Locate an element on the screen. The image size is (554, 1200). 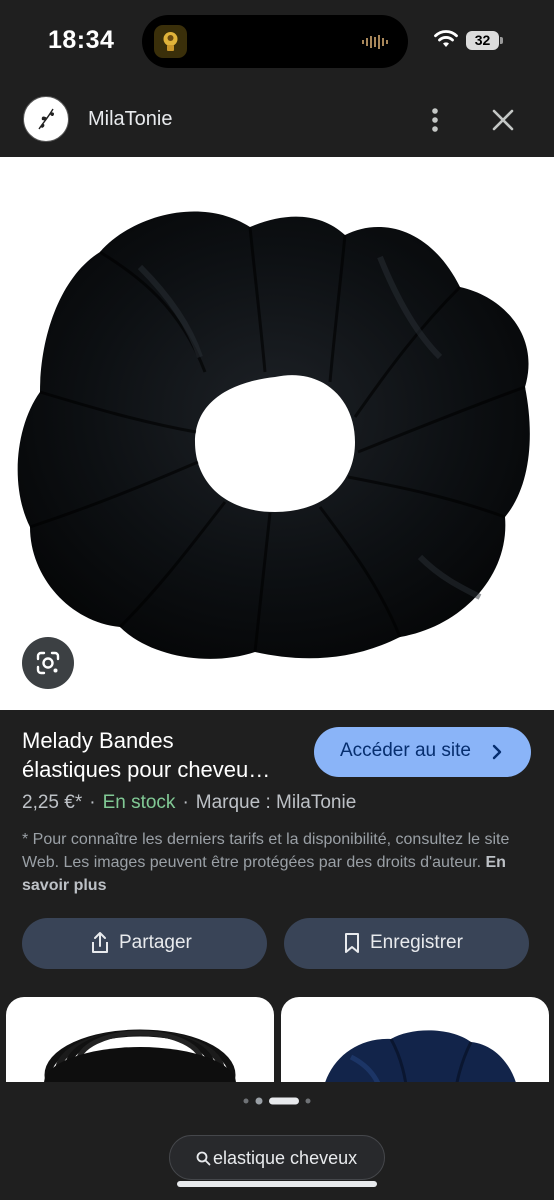
stock-status: En stock is located at coordinates (139, 802).